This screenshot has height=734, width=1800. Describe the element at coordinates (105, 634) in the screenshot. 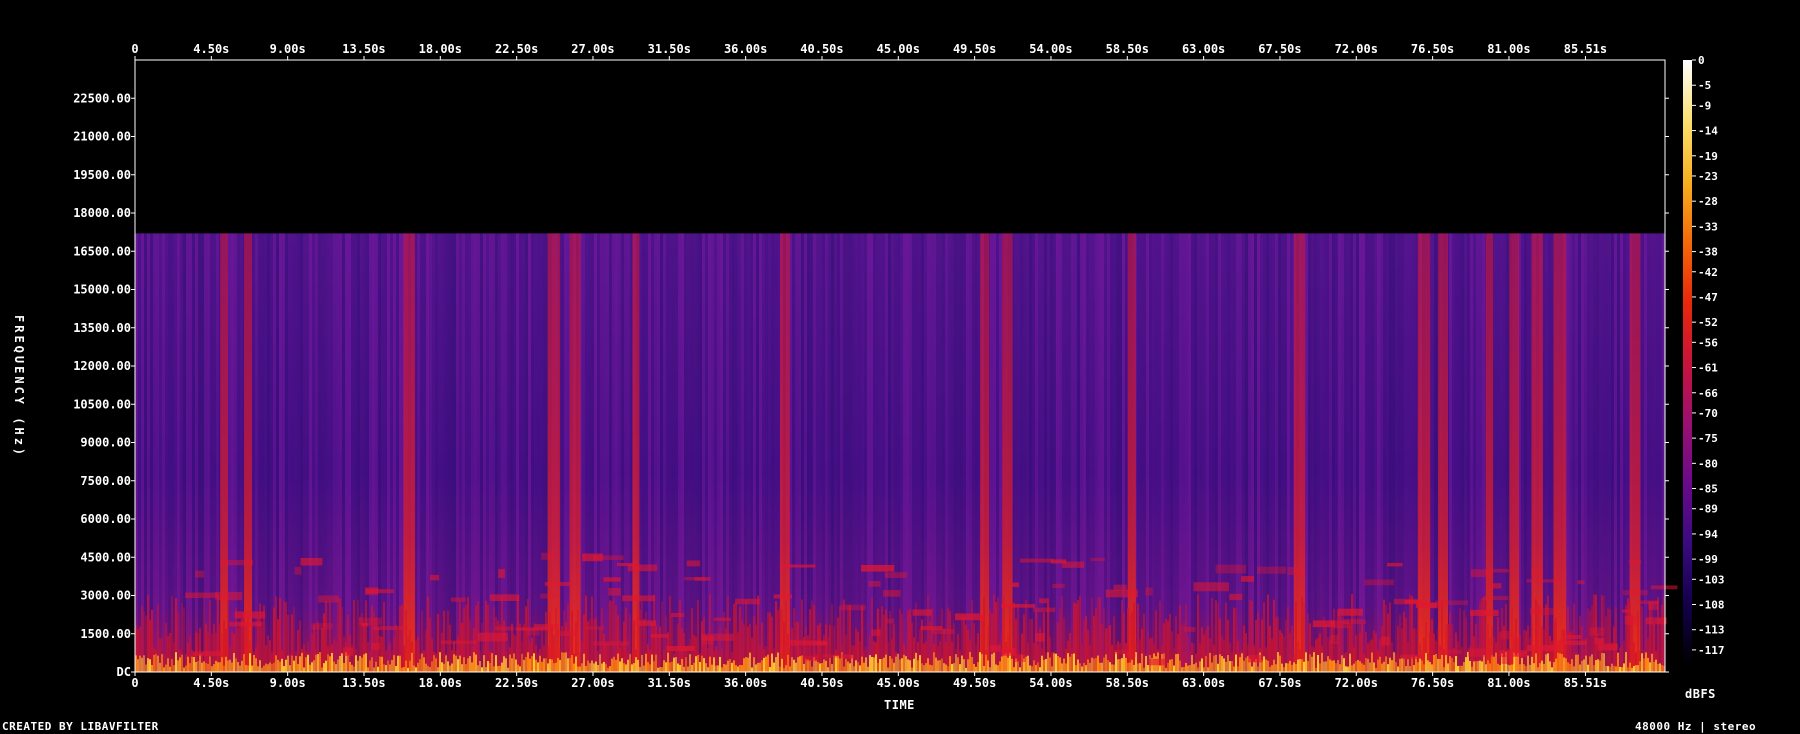

I see `y-tick-label: 1500.00` at that location.